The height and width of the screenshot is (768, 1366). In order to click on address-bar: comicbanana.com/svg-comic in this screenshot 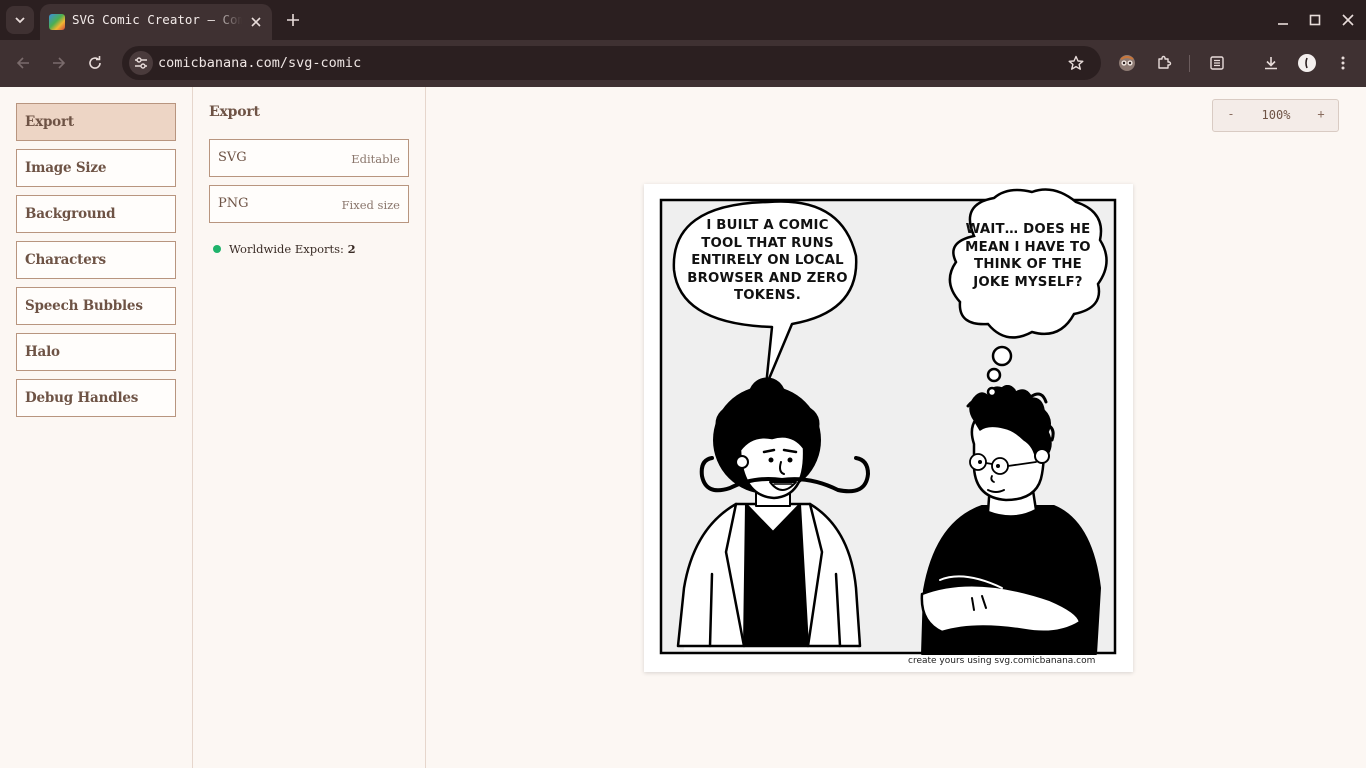, I will do `click(611, 63)`.